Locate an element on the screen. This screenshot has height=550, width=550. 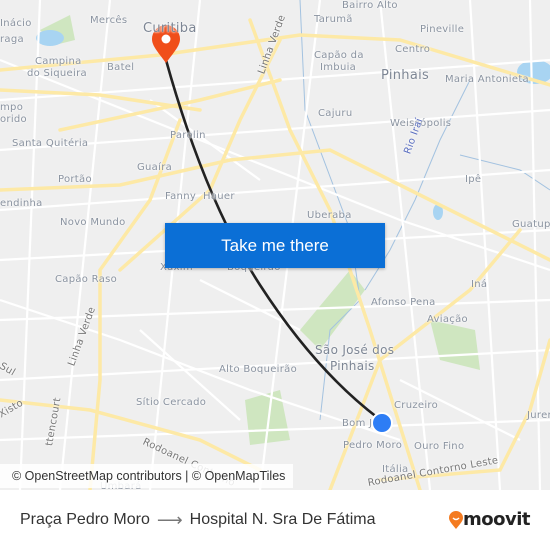
destination-name: Hospital N. Sra De Fátima is located at coordinates (282, 519).